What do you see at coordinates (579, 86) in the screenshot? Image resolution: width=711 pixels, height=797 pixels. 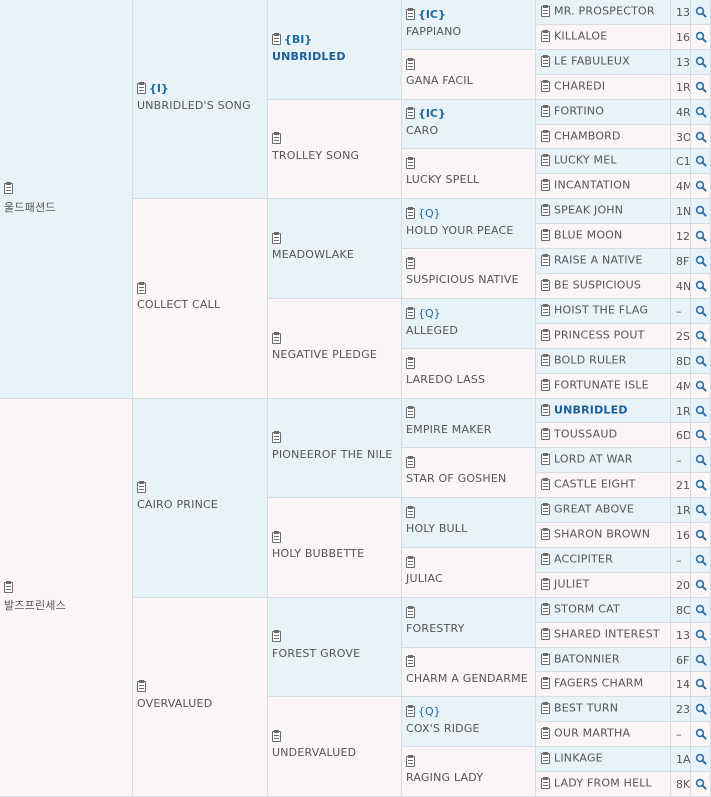 I see `horse-name-link: CHAREDI` at bounding box center [579, 86].